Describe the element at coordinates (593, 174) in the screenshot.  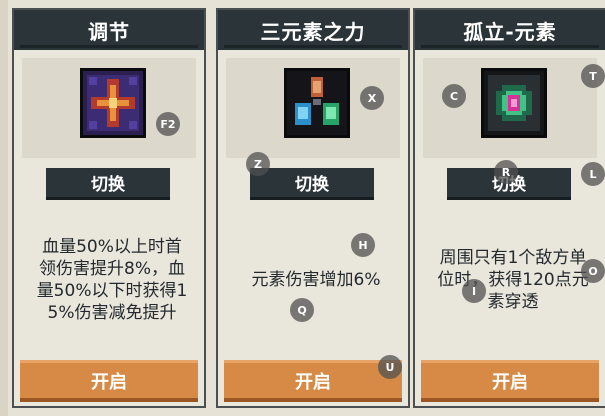
I see `key-hint-l: L` at that location.